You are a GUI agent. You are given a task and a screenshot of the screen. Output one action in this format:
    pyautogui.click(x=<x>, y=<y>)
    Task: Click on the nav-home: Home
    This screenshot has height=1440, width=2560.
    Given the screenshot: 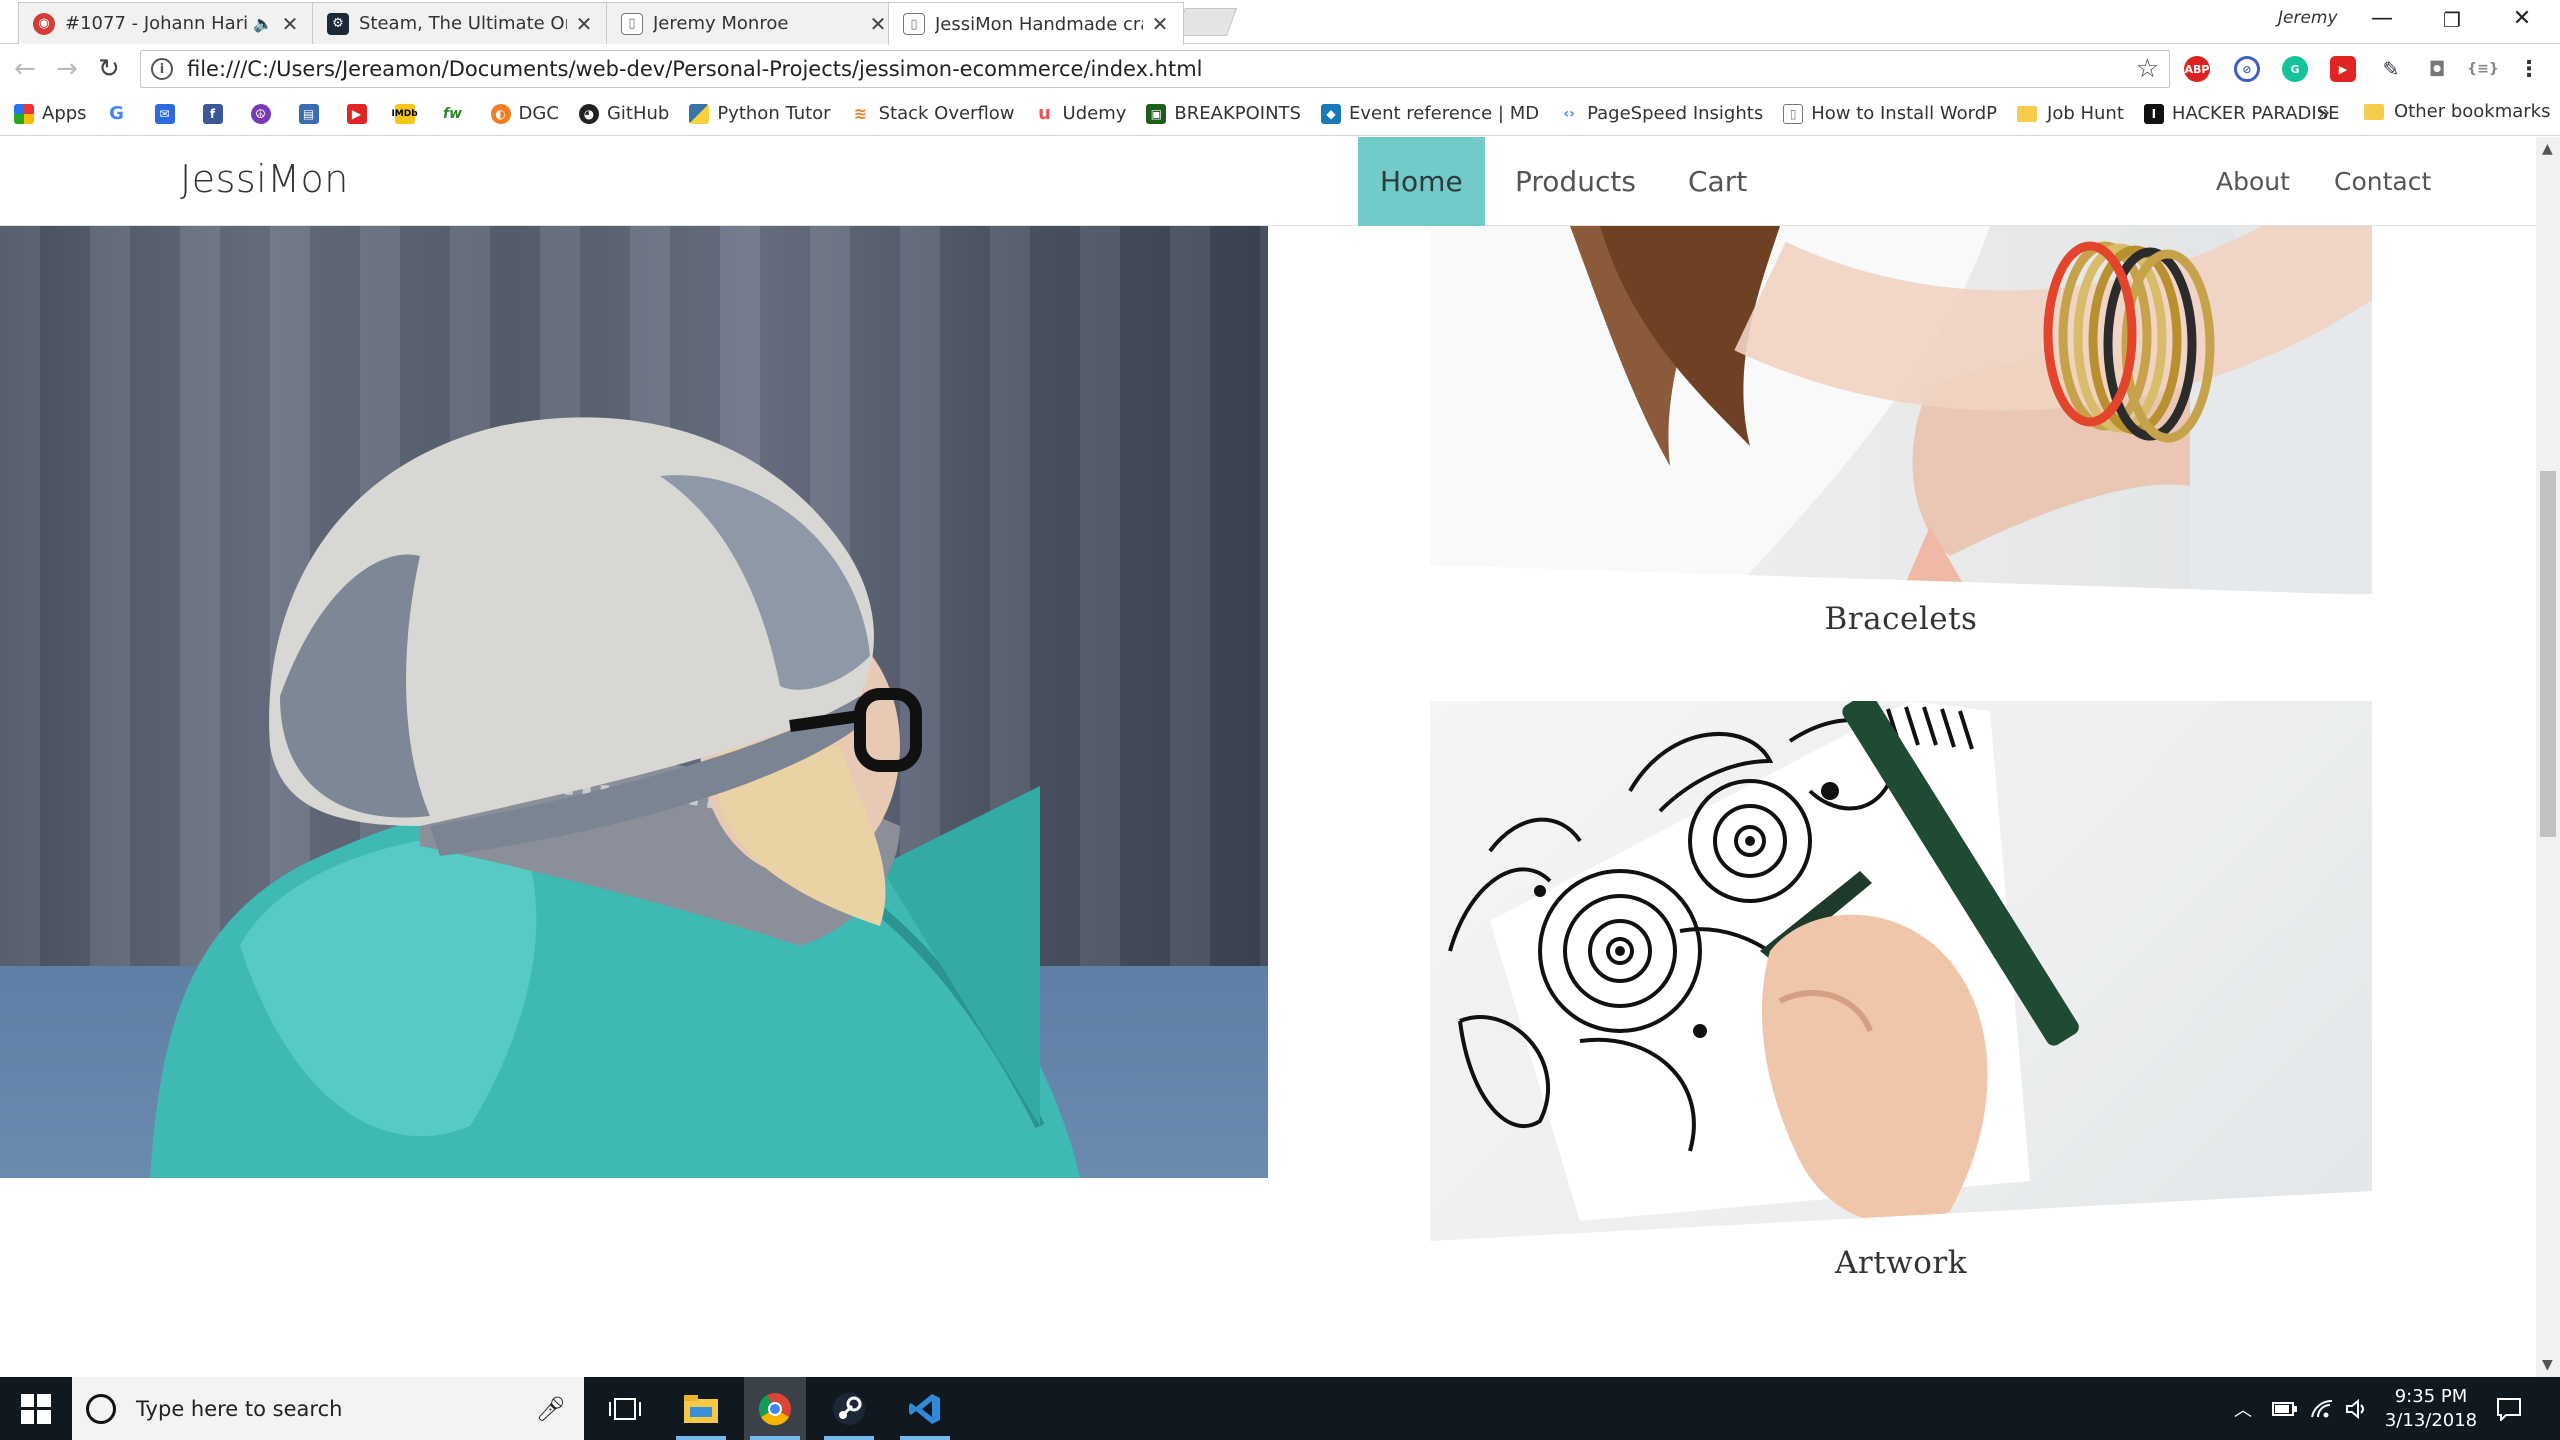 What is the action you would take?
    pyautogui.click(x=1421, y=181)
    